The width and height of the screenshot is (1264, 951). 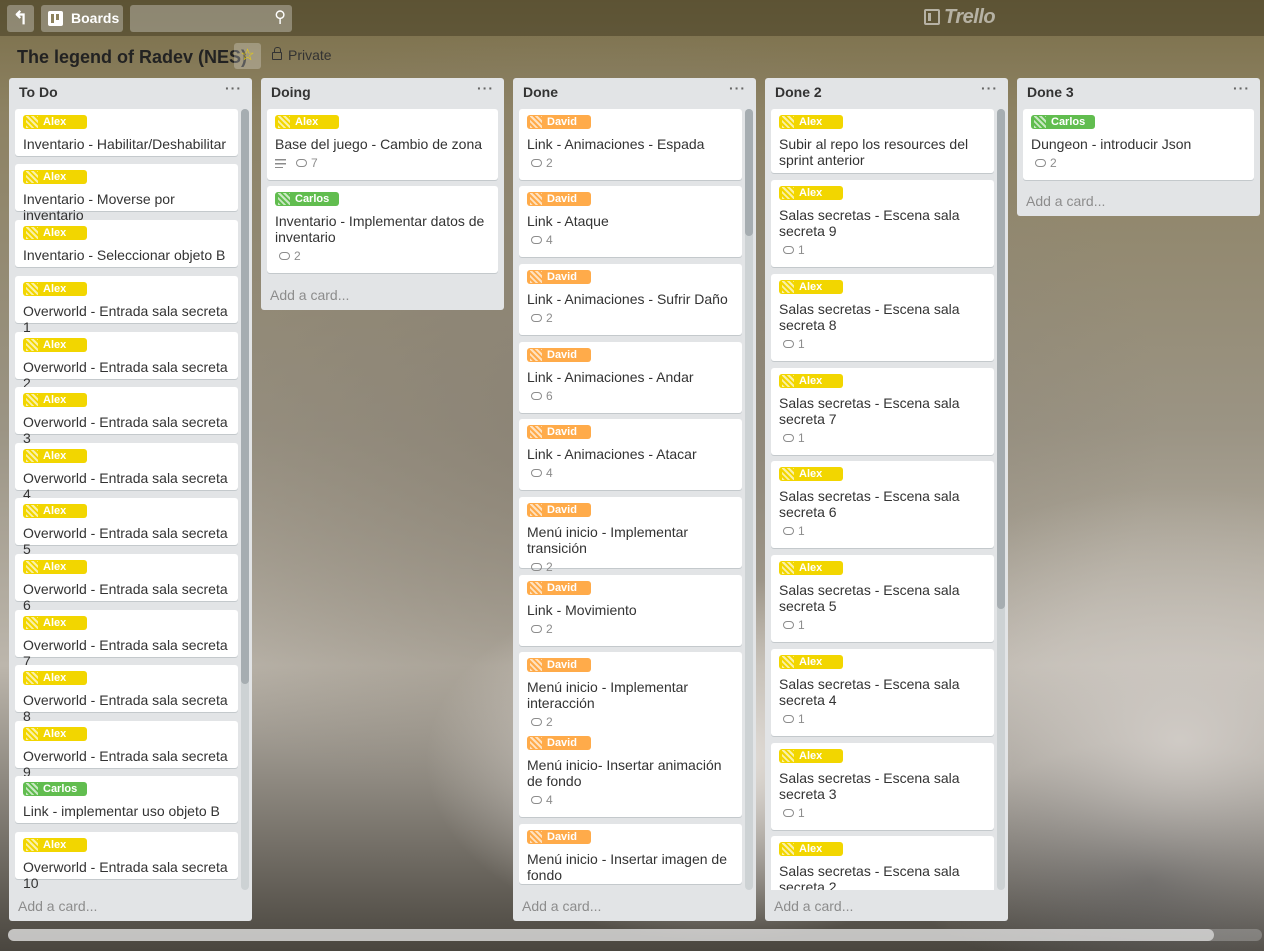 What do you see at coordinates (38, 92) in the screenshot?
I see `list-title: To Do` at bounding box center [38, 92].